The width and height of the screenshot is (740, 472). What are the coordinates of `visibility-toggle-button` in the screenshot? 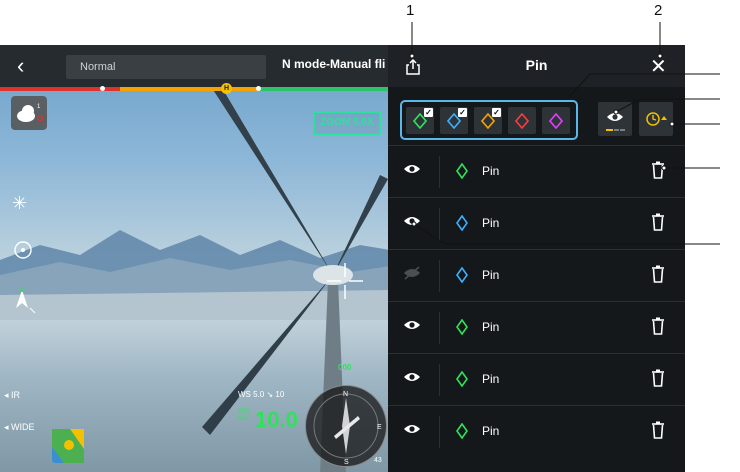 It's located at (615, 119).